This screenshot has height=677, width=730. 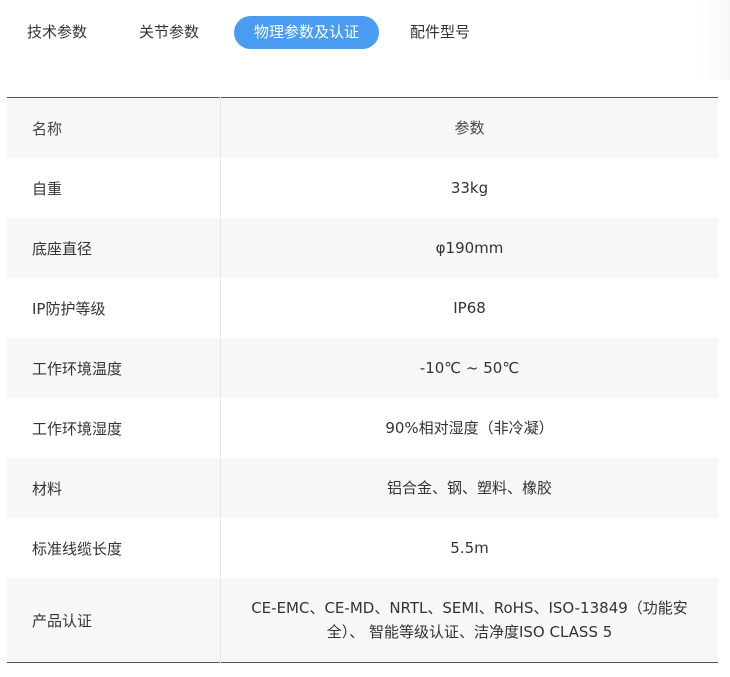 What do you see at coordinates (114, 488) in the screenshot?
I see `row-name-cell: 材料` at bounding box center [114, 488].